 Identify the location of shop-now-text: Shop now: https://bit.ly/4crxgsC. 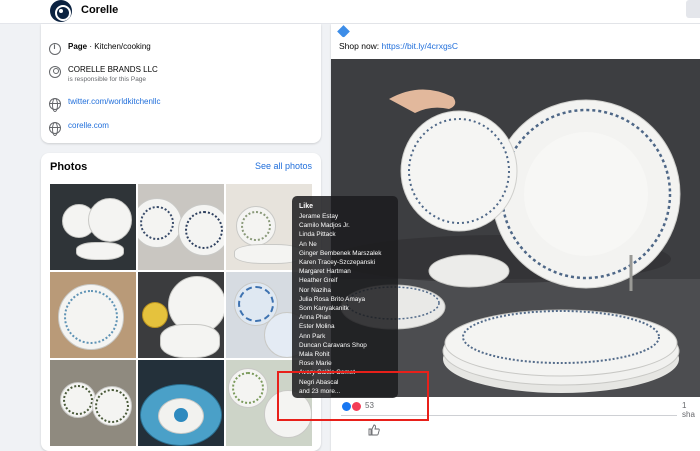
(398, 46).